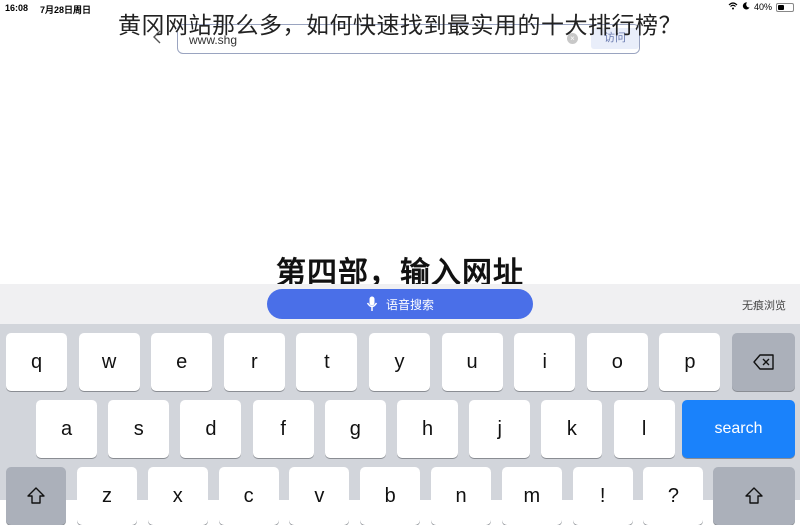  What do you see at coordinates (572, 429) in the screenshot?
I see `key-k: k` at bounding box center [572, 429].